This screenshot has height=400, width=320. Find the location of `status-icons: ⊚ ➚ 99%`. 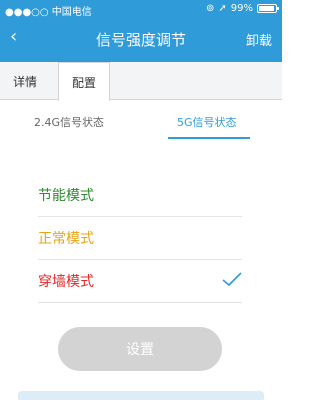

status-icons: ⊚ ➚ 99% is located at coordinates (242, 8).